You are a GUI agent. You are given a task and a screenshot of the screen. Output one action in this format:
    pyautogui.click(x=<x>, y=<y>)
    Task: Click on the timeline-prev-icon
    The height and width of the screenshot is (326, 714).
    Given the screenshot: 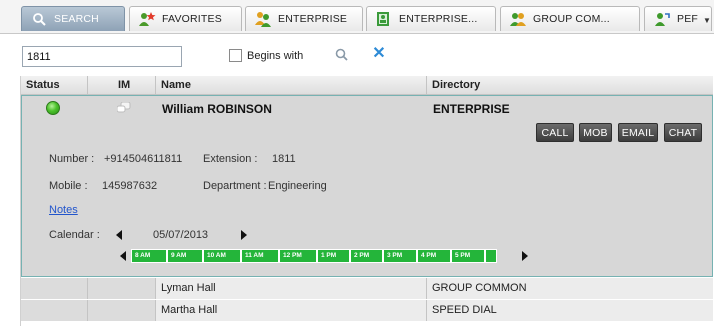 What is the action you would take?
    pyautogui.click(x=123, y=256)
    